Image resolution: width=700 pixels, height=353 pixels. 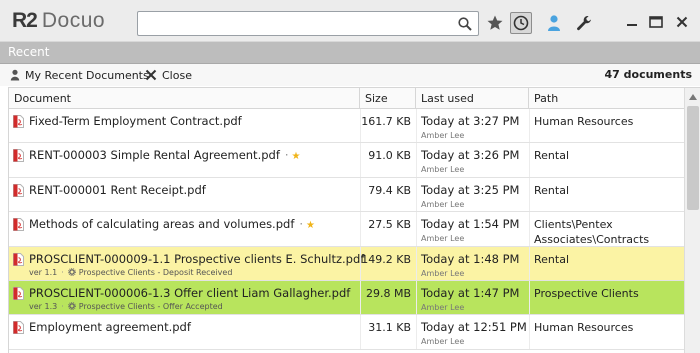 I want to click on column-header-size: Size, so click(x=388, y=98).